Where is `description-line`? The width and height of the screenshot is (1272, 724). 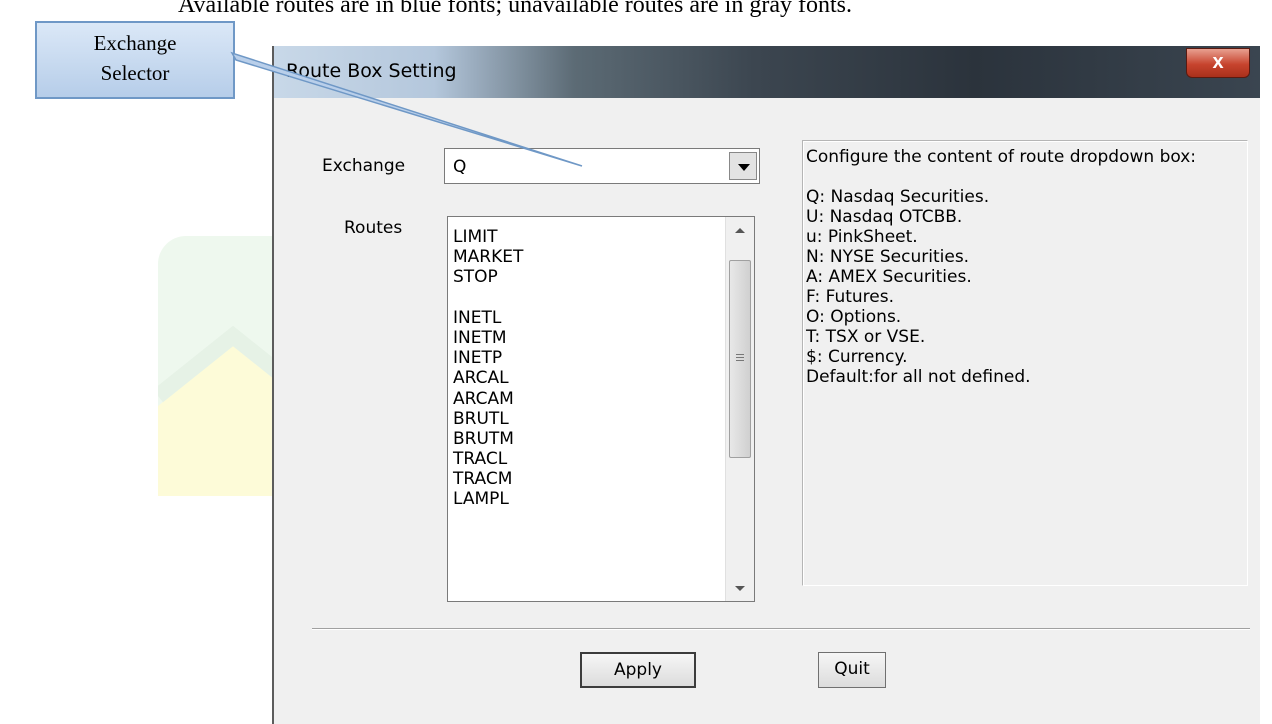 description-line is located at coordinates (1026, 177).